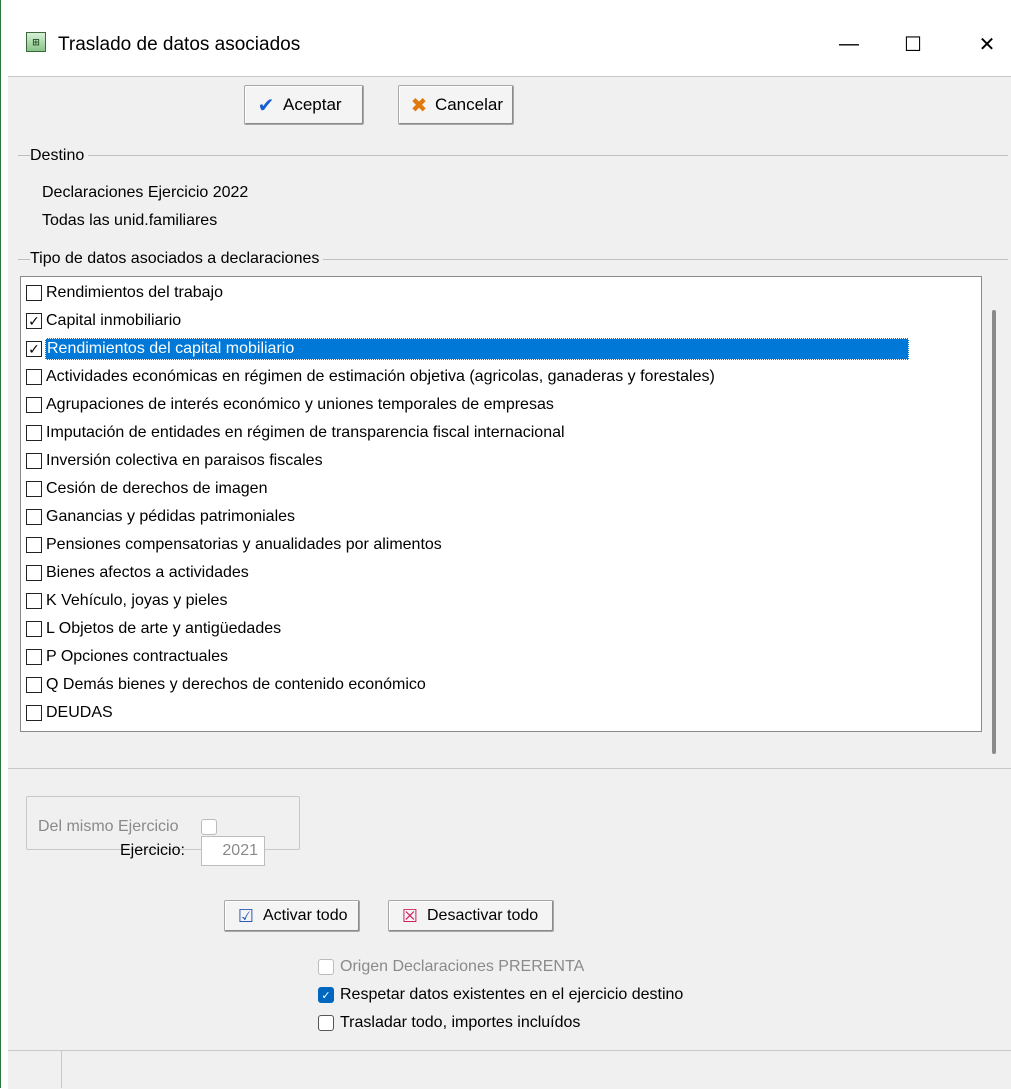  I want to click on list-item-label: Concesiones administrativas, so click(148, 730).